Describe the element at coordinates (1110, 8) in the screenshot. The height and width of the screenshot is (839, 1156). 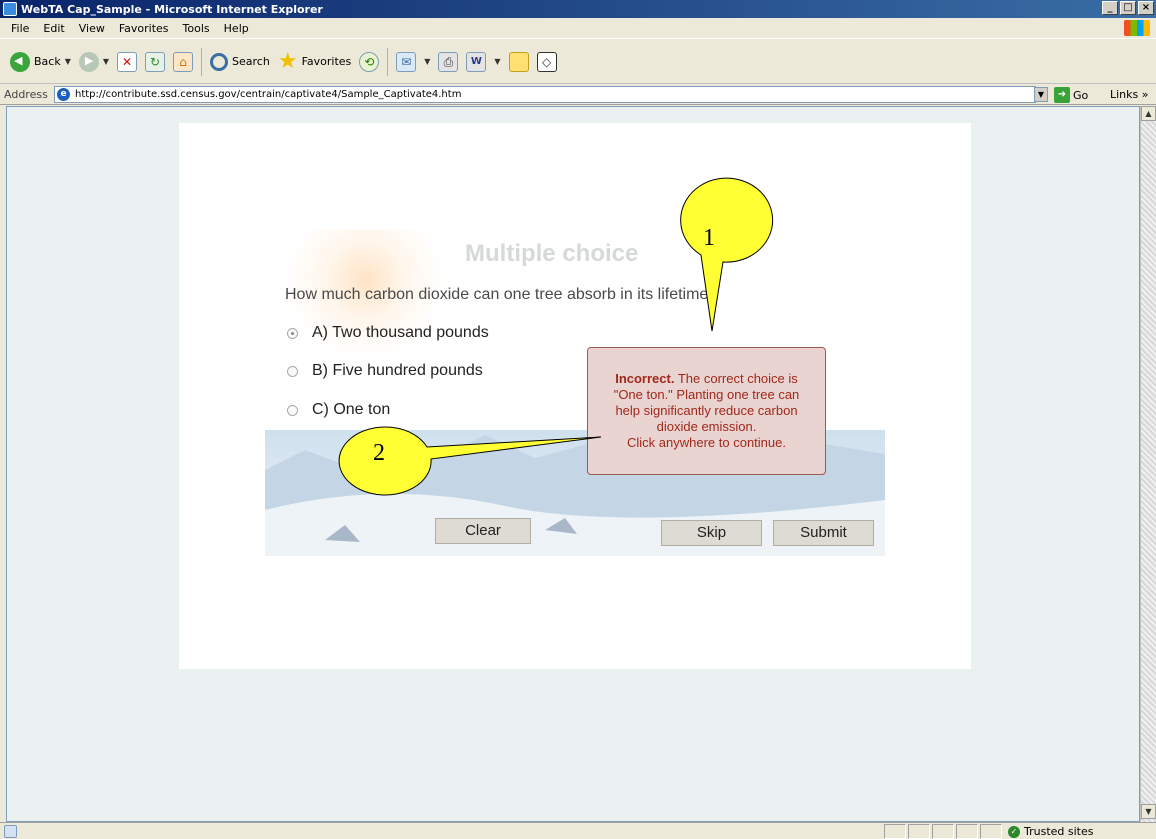
I see `minimize-button: _` at that location.